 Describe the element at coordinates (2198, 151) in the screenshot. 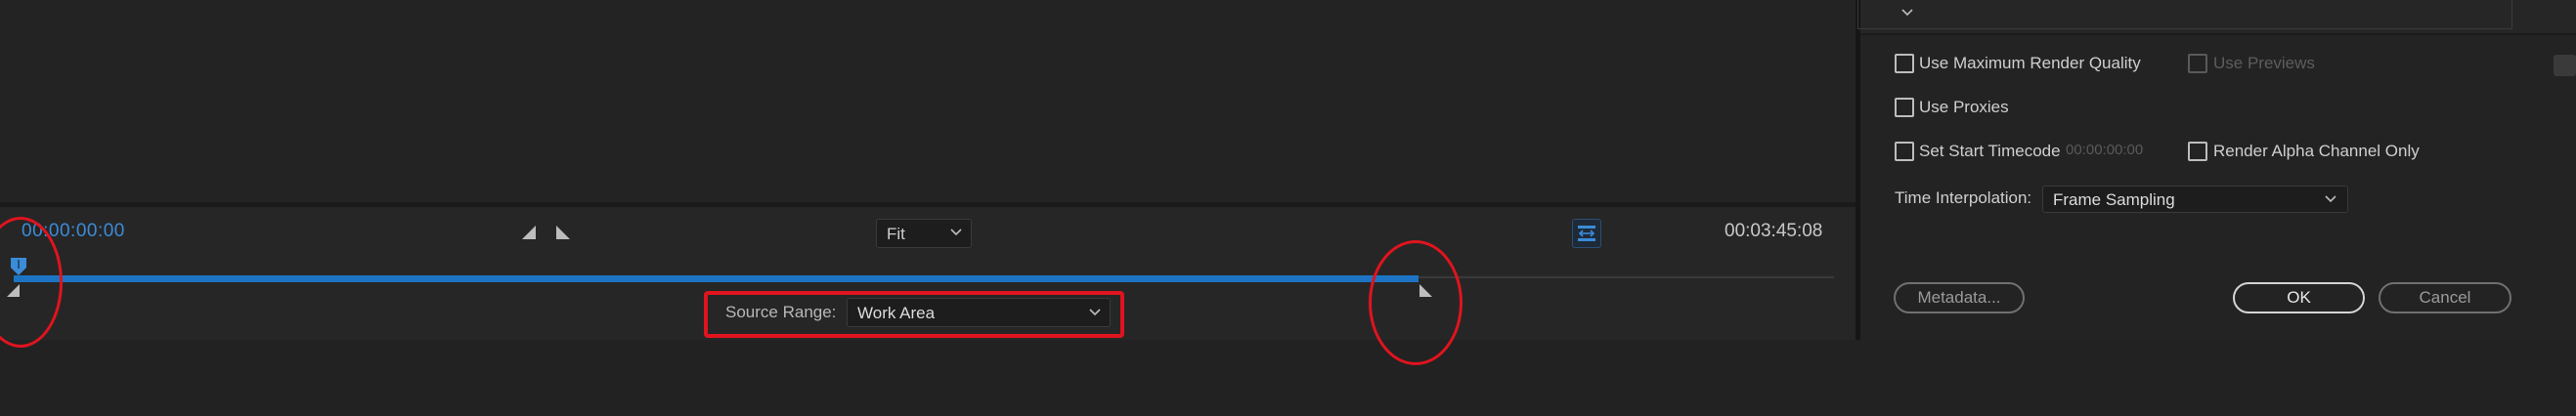

I see `render-alpha-checkbox` at that location.